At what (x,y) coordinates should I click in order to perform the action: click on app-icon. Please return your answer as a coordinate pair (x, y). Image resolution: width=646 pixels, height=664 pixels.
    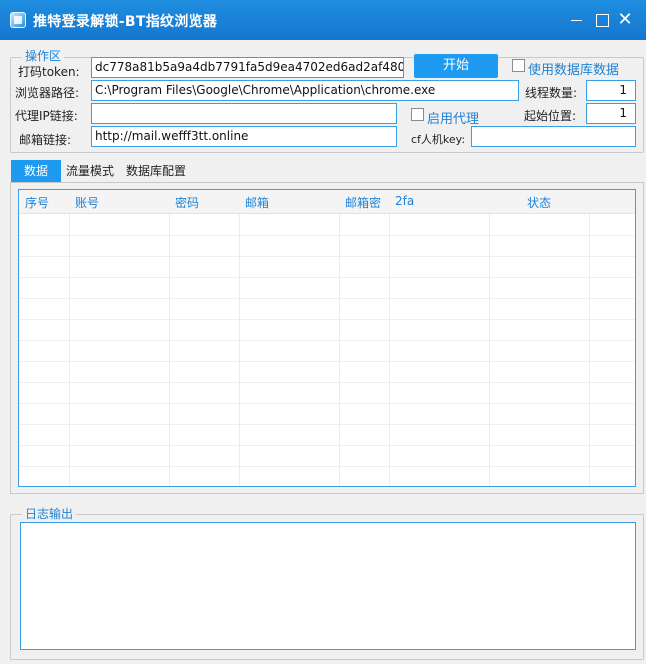
    Looking at the image, I should click on (18, 20).